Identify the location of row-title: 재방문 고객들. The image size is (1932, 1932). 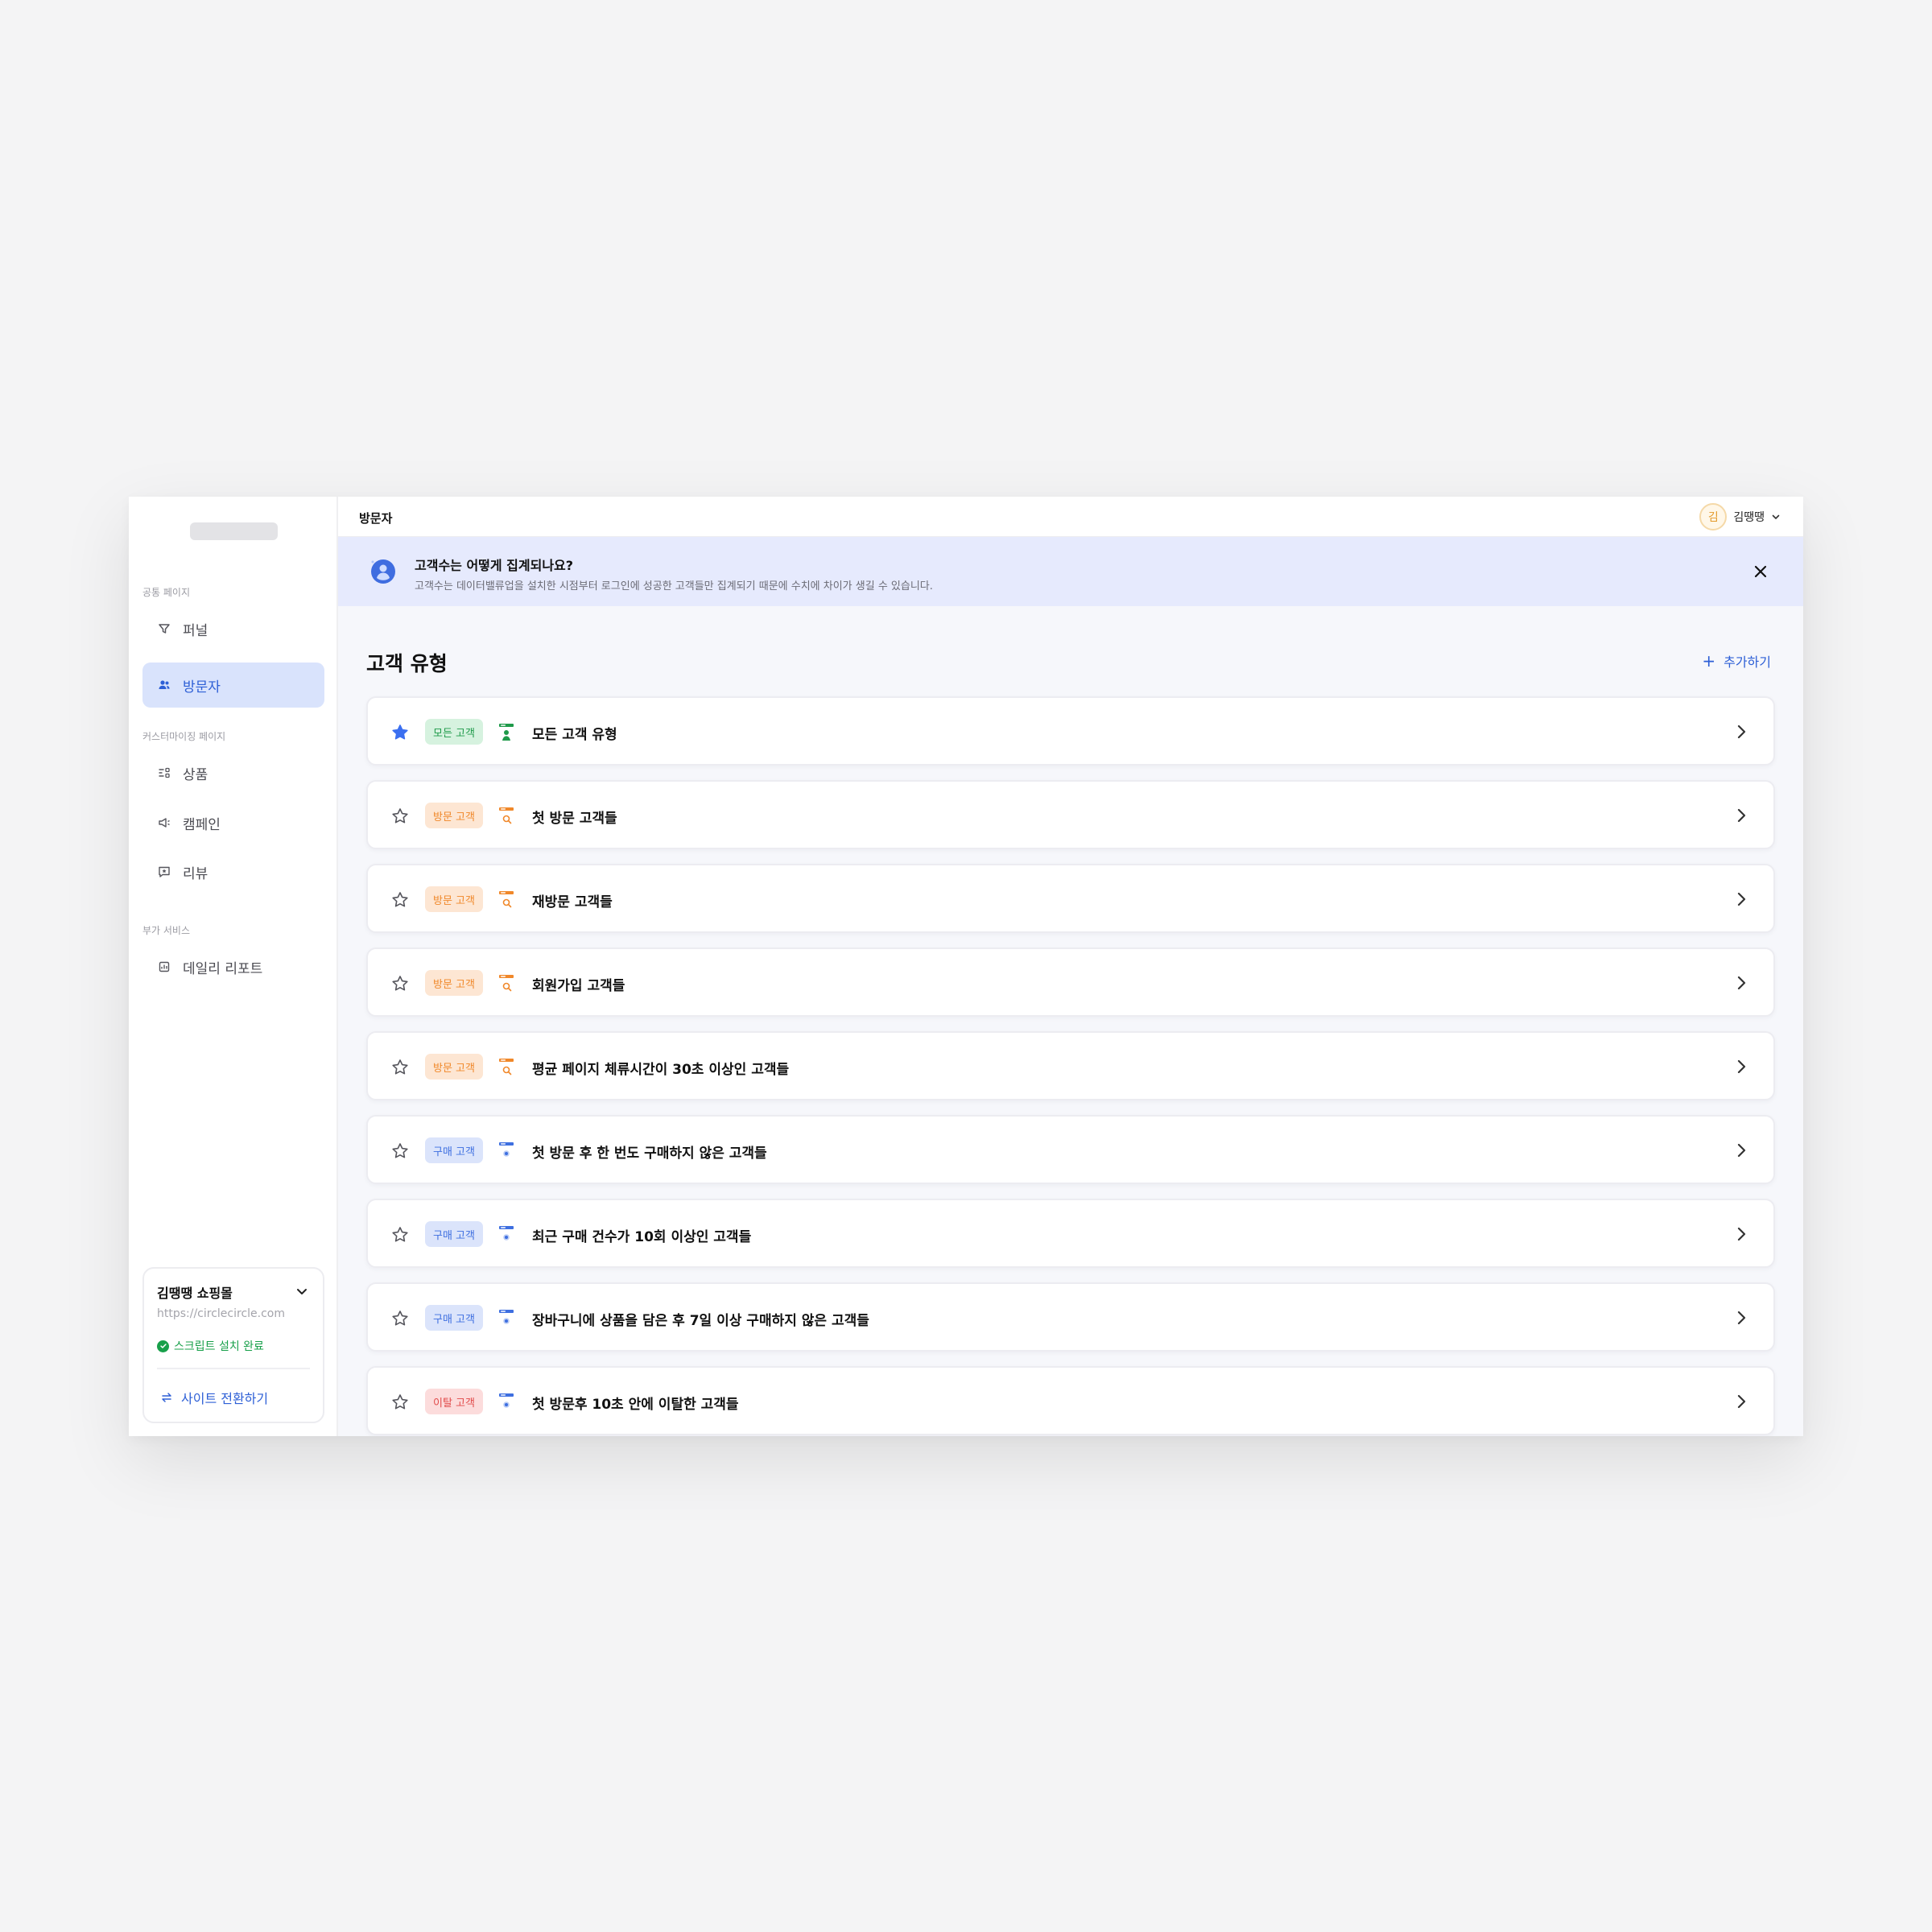
(572, 902).